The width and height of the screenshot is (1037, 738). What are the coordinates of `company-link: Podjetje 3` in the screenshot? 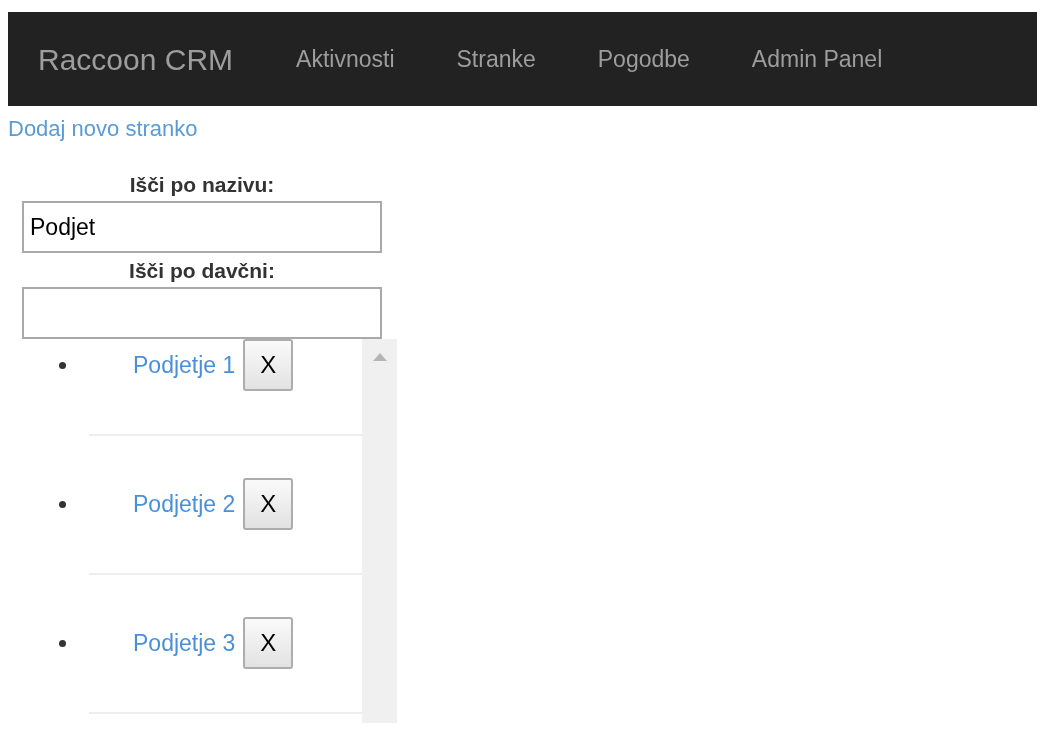 It's located at (184, 643).